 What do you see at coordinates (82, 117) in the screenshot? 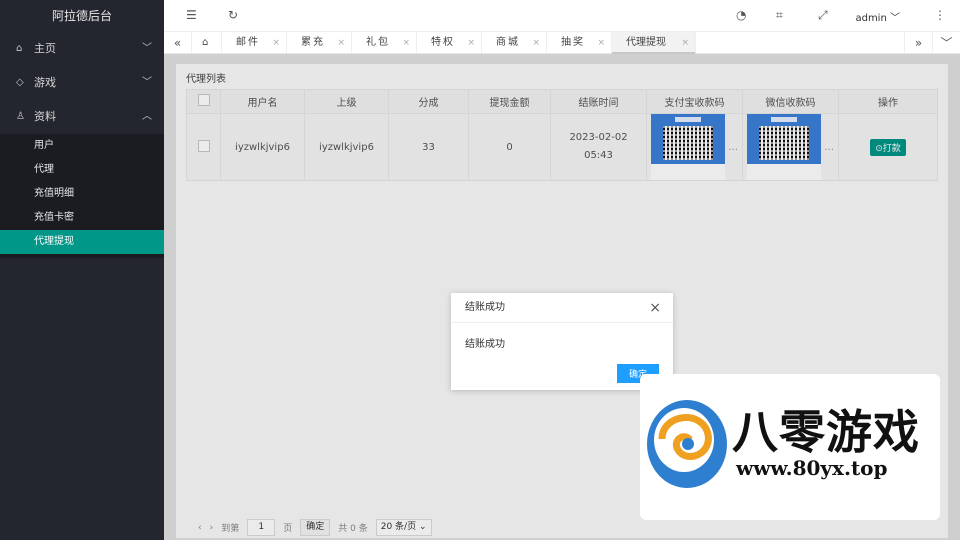
I see `sidebar-item-data: ♙ 资料 ︿` at bounding box center [82, 117].